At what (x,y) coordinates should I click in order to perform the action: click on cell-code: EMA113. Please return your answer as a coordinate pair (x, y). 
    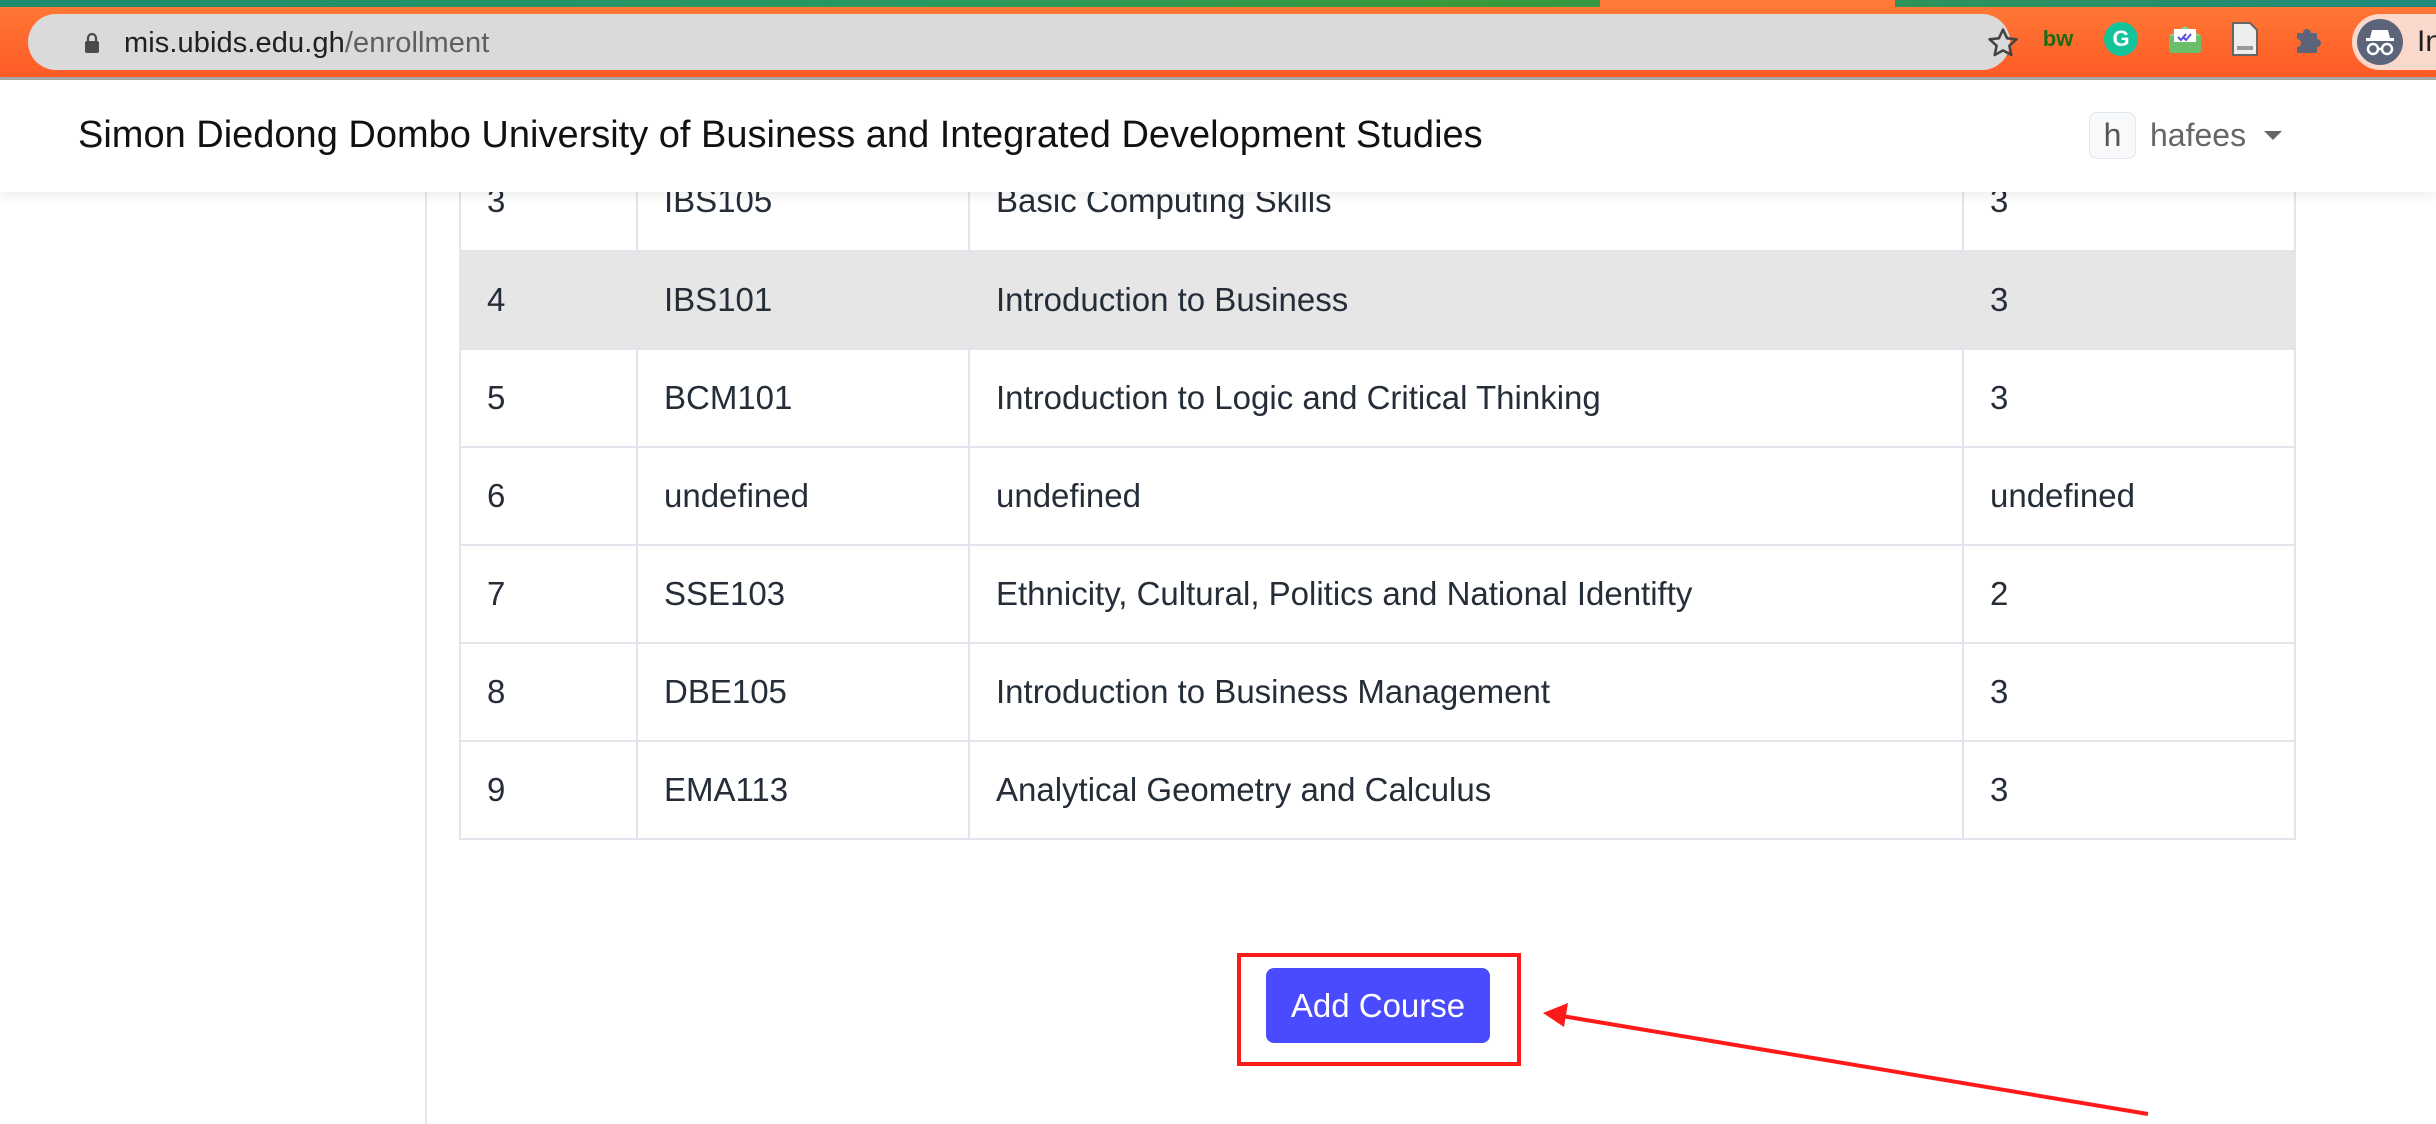
    Looking at the image, I should click on (803, 790).